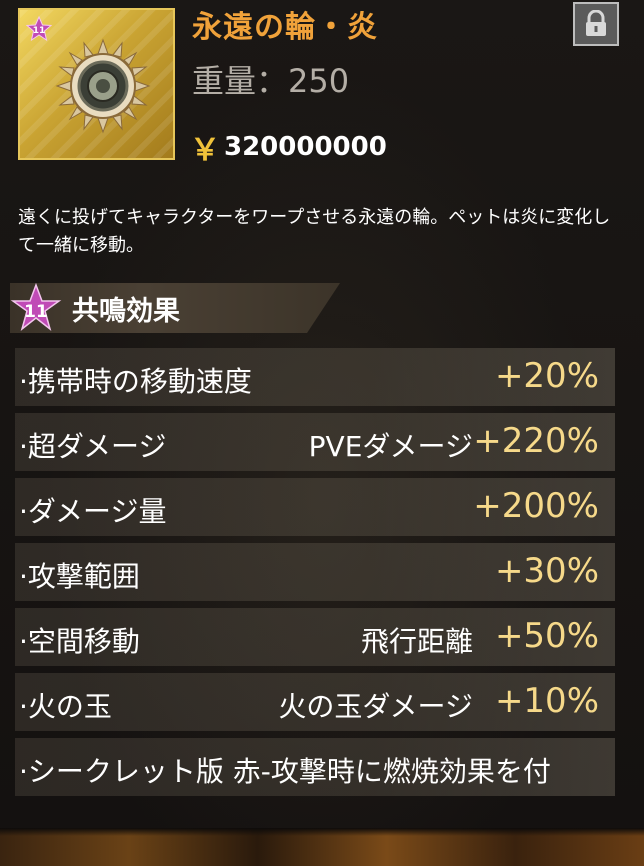 The image size is (644, 866). What do you see at coordinates (390, 446) in the screenshot?
I see `effect-sub: PVEダメージ` at bounding box center [390, 446].